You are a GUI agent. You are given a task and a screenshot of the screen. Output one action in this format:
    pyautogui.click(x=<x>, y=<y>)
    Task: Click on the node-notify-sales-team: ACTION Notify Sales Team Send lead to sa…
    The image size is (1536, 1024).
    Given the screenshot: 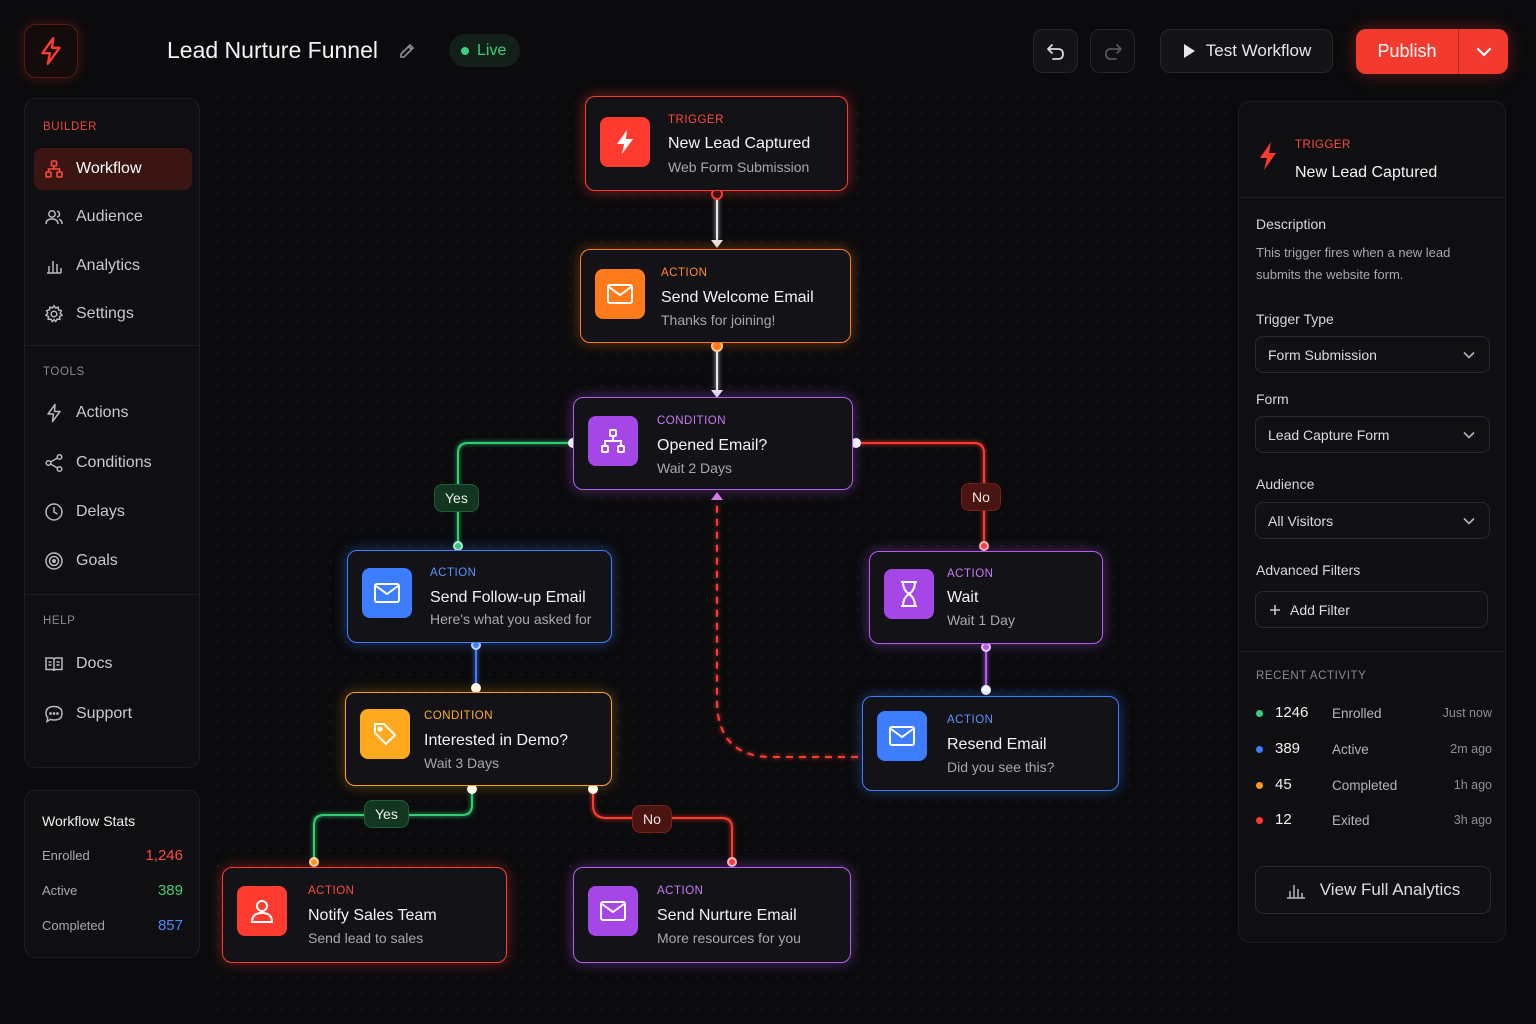 What is the action you would take?
    pyautogui.click(x=364, y=915)
    